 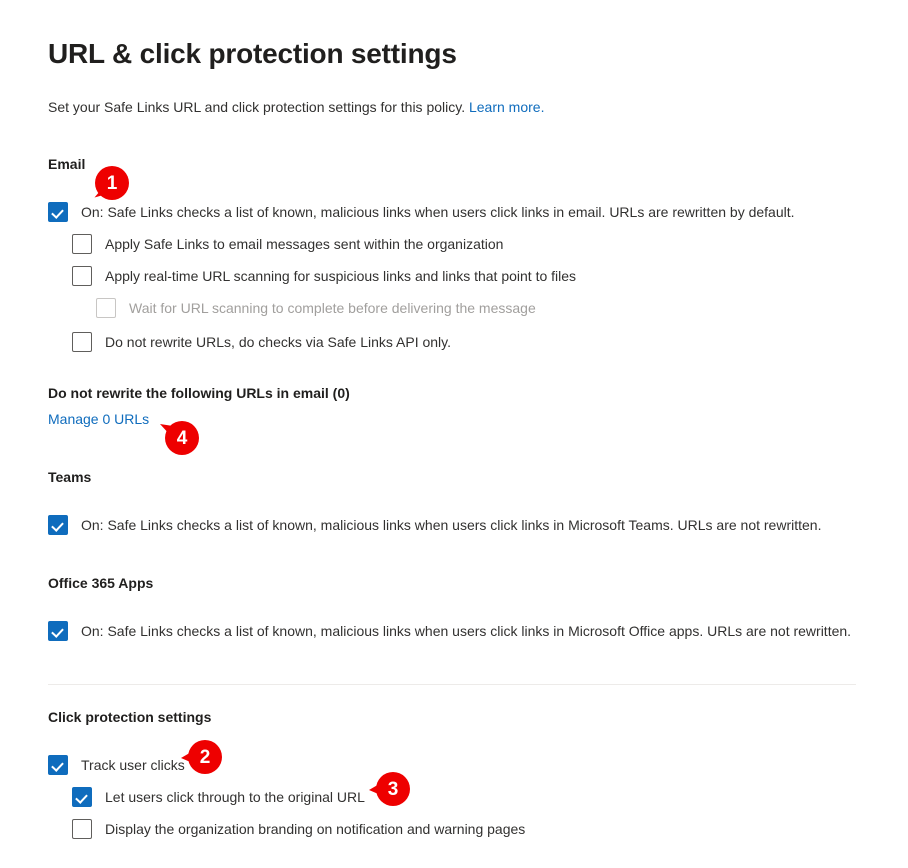 I want to click on section-divider, so click(x=452, y=684).